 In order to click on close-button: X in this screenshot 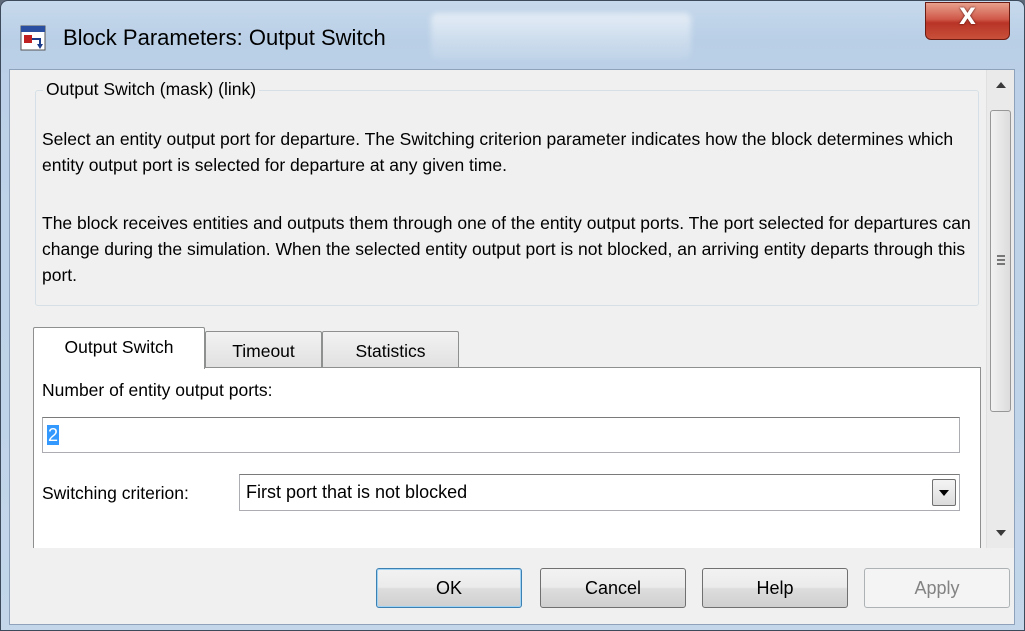, I will do `click(967, 21)`.